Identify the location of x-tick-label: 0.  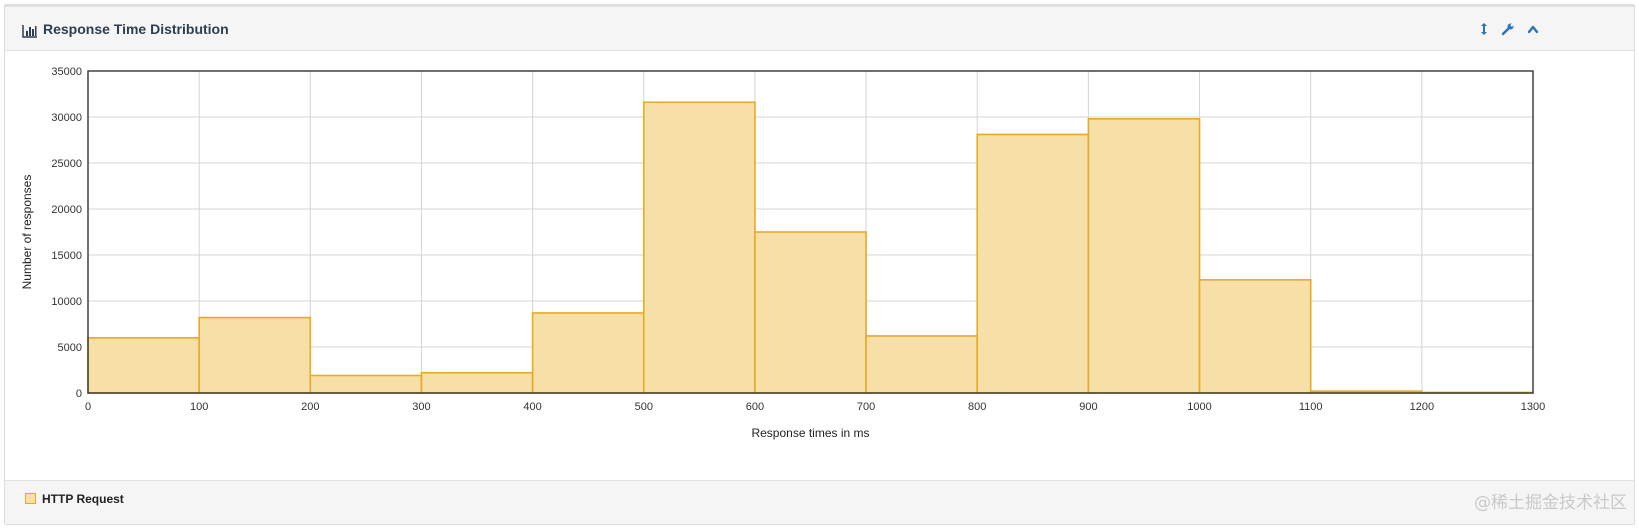
(88, 407).